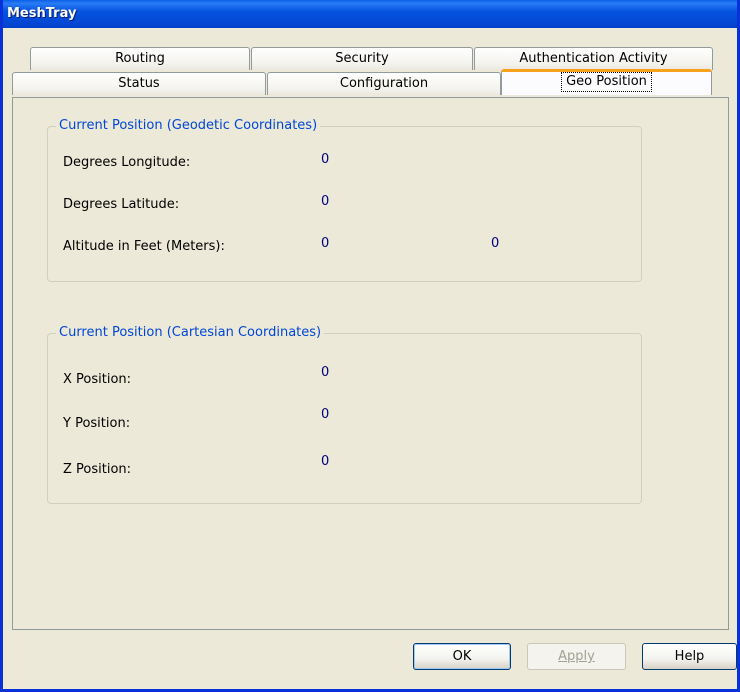 This screenshot has width=740, height=692. I want to click on tab-geo-position: Geo Position, so click(606, 82).